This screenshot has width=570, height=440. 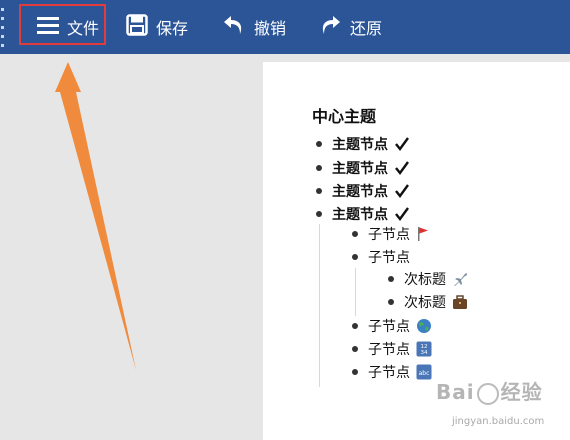 I want to click on airplane-icon, so click(x=460, y=279).